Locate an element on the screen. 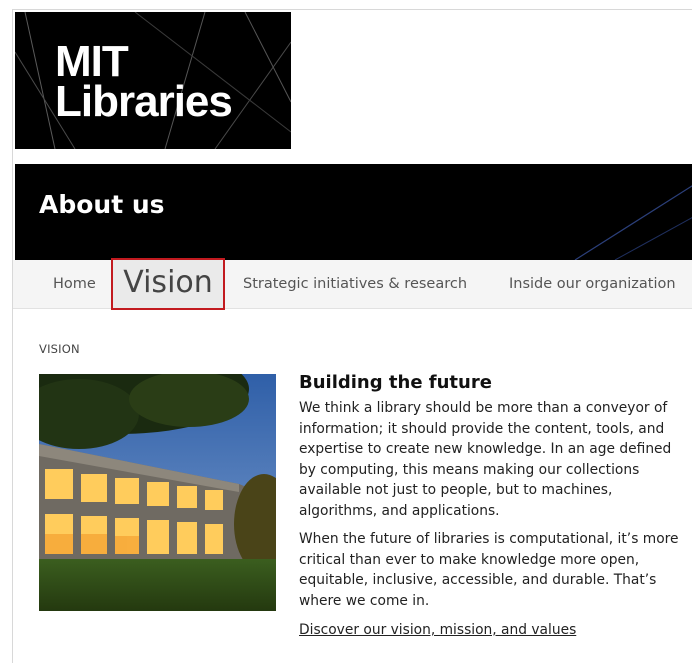 This screenshot has height=663, width=692. article-heading: Building the future is located at coordinates (395, 382).